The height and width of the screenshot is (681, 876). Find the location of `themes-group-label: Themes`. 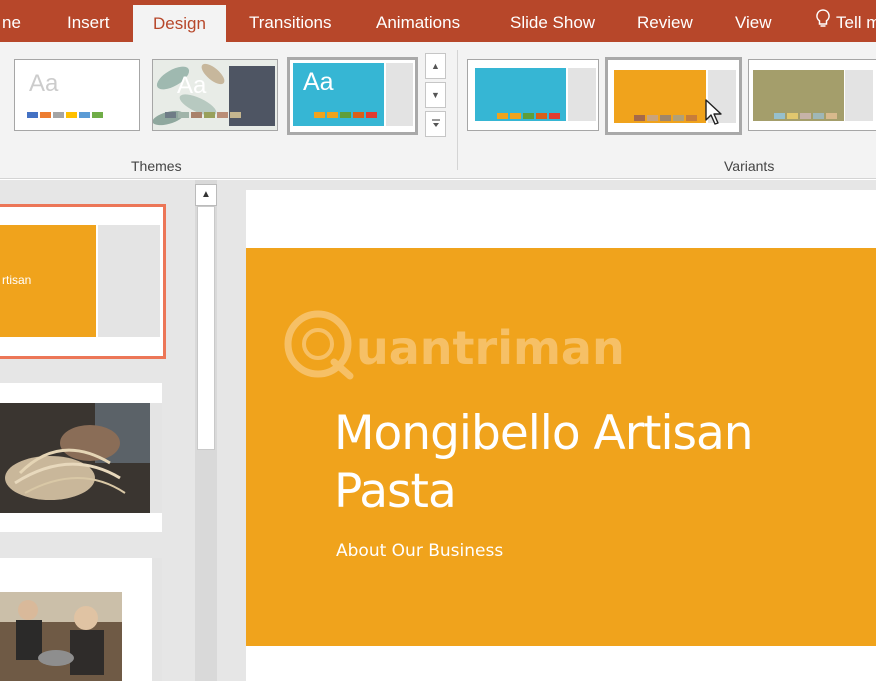

themes-group-label: Themes is located at coordinates (156, 166).